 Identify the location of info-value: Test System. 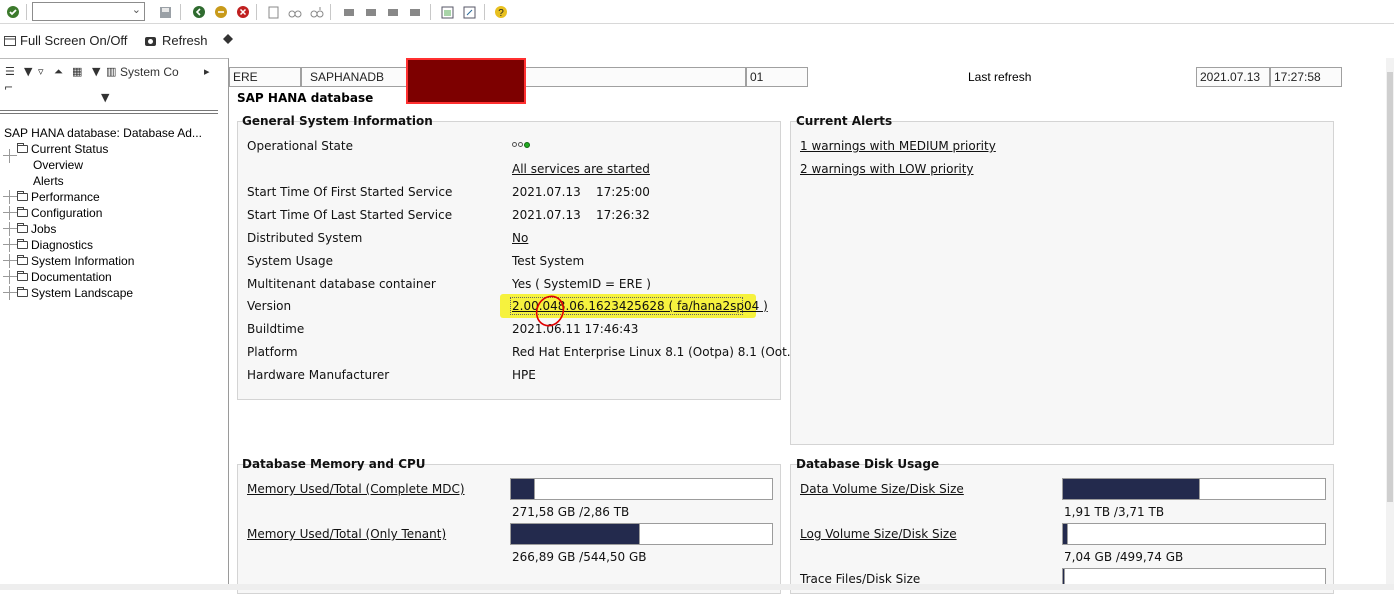
(548, 261).